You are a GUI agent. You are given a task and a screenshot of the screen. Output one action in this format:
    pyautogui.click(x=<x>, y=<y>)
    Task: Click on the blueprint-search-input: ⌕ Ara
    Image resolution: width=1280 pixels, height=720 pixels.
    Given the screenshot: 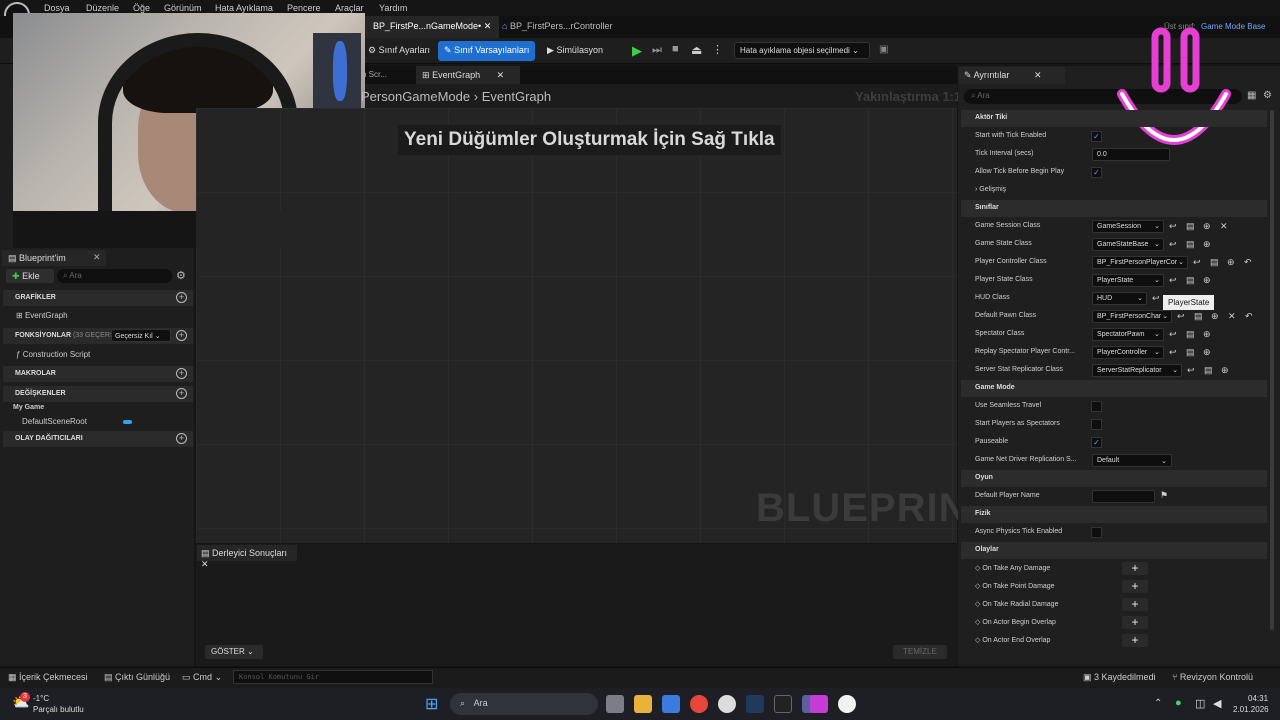 What is the action you would take?
    pyautogui.click(x=114, y=276)
    